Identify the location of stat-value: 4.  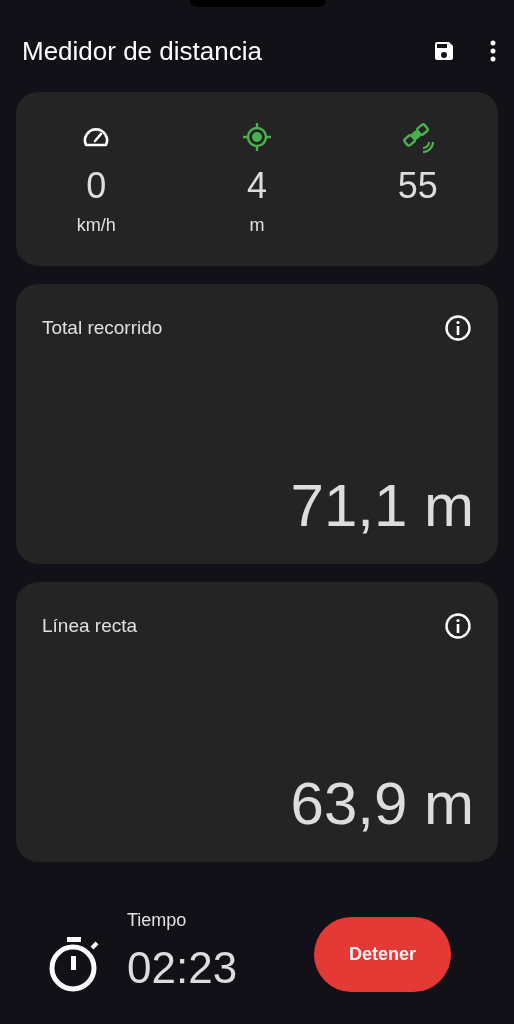
(256, 186).